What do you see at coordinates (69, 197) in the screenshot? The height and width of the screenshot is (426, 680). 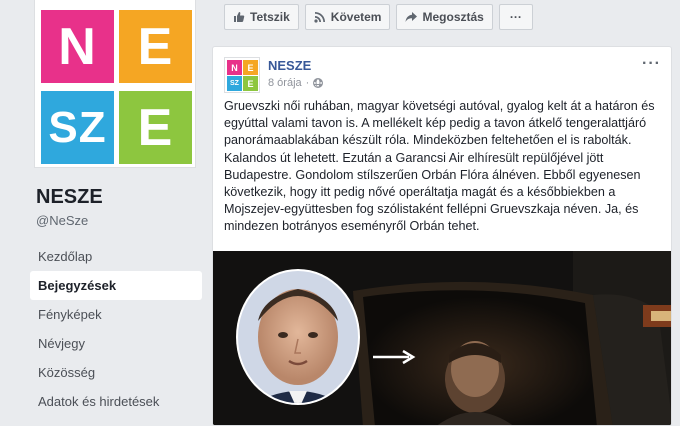 I see `page-title: NESZE` at bounding box center [69, 197].